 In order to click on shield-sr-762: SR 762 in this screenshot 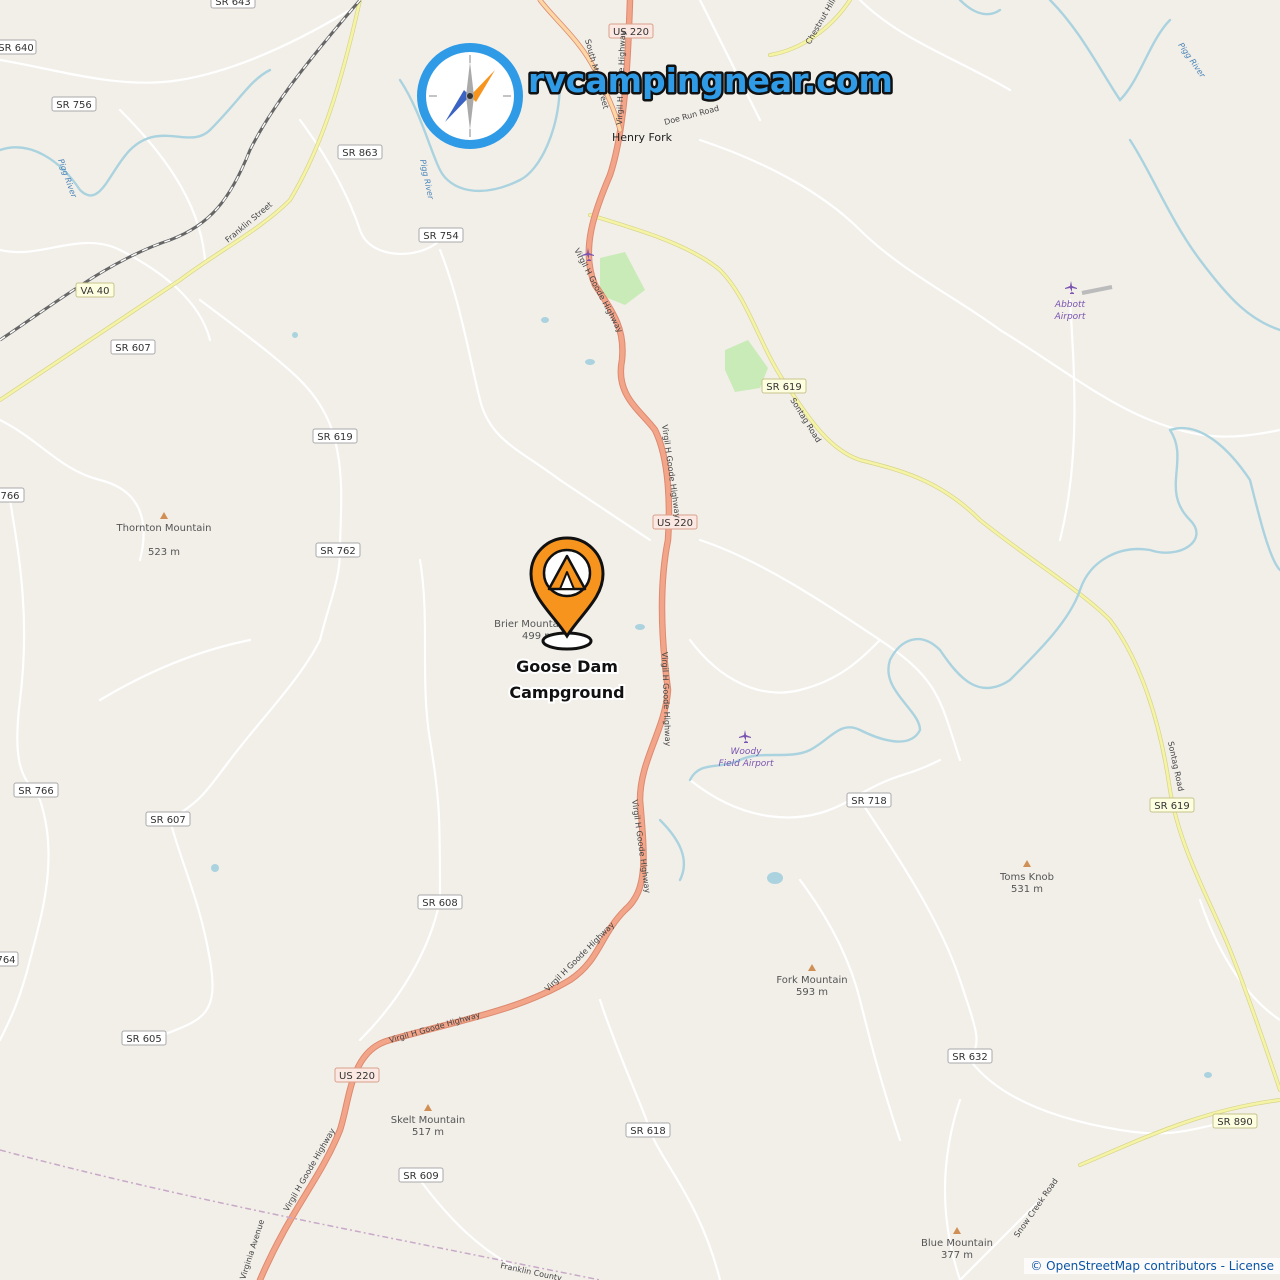, I will do `click(338, 550)`.